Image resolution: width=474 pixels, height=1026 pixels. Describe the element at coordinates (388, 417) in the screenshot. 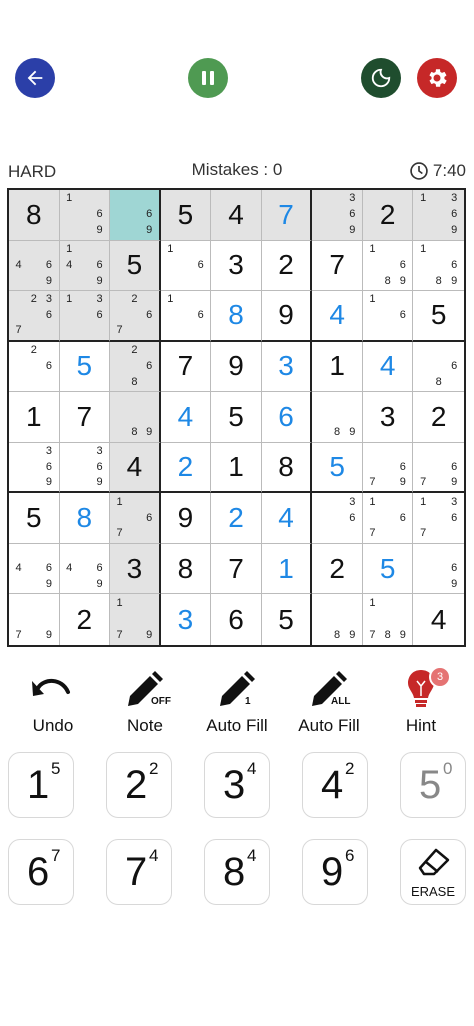

I see `cell-r5c8: 3` at that location.